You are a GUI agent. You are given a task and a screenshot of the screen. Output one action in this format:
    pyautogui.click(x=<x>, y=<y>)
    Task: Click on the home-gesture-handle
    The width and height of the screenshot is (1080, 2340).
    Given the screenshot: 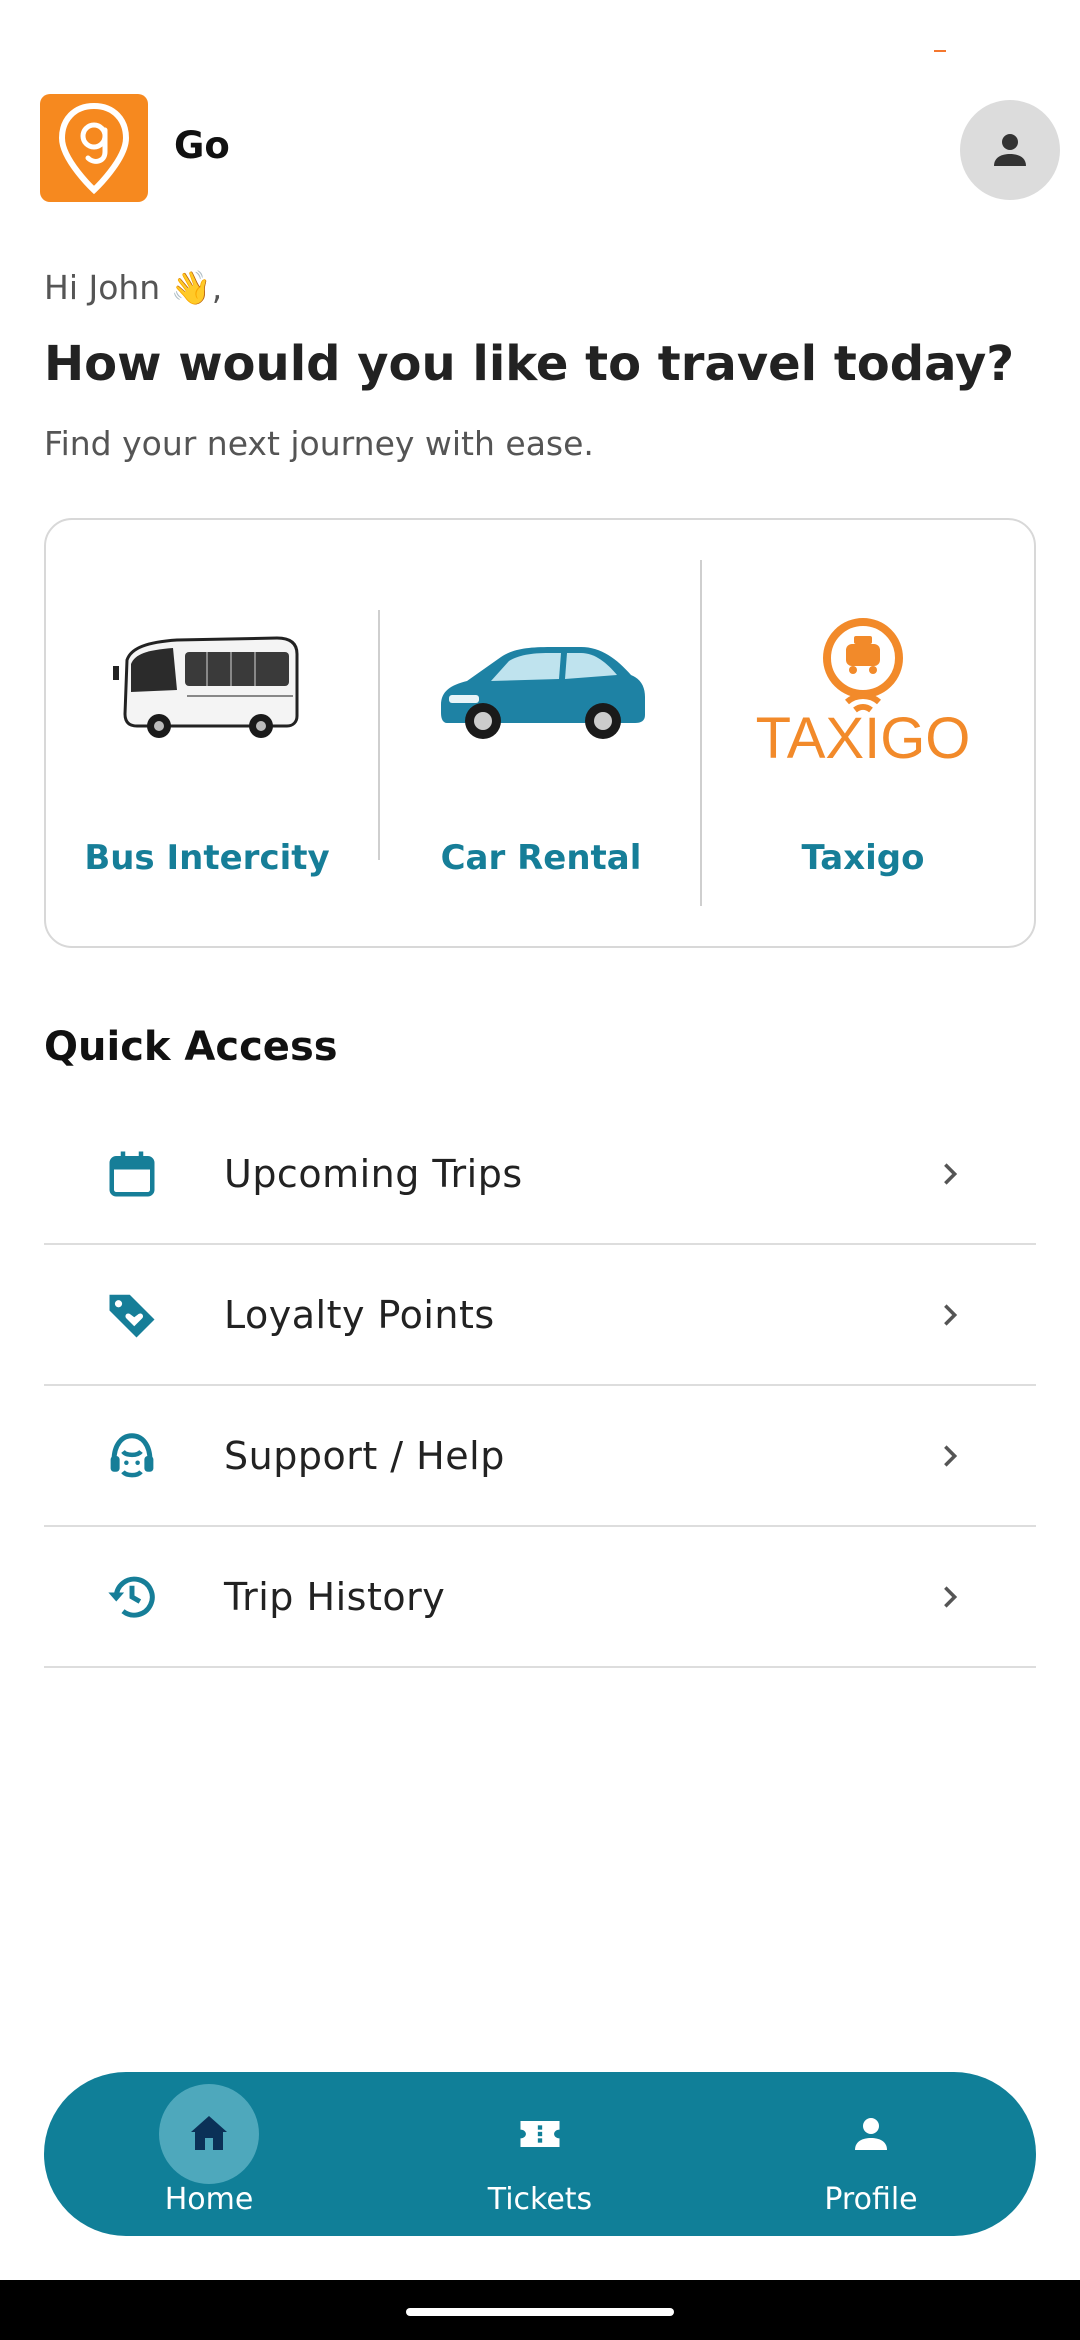 What is the action you would take?
    pyautogui.click(x=540, y=2312)
    